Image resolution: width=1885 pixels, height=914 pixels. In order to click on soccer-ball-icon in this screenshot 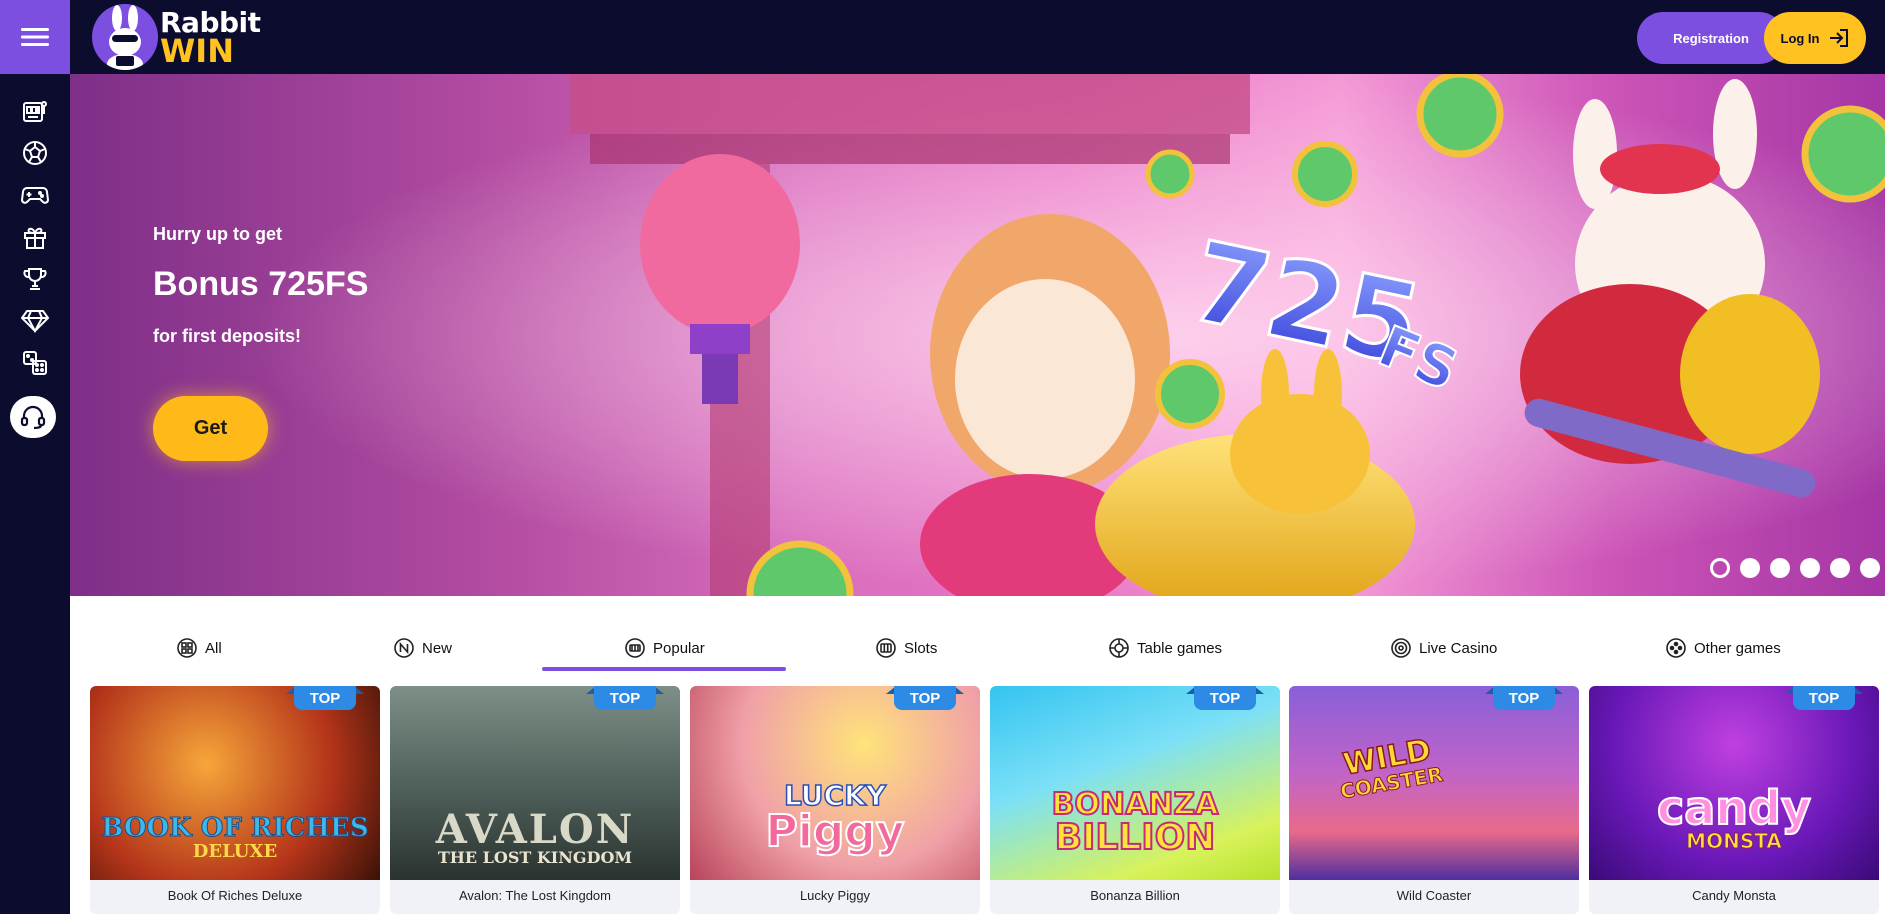, I will do `click(35, 153)`.